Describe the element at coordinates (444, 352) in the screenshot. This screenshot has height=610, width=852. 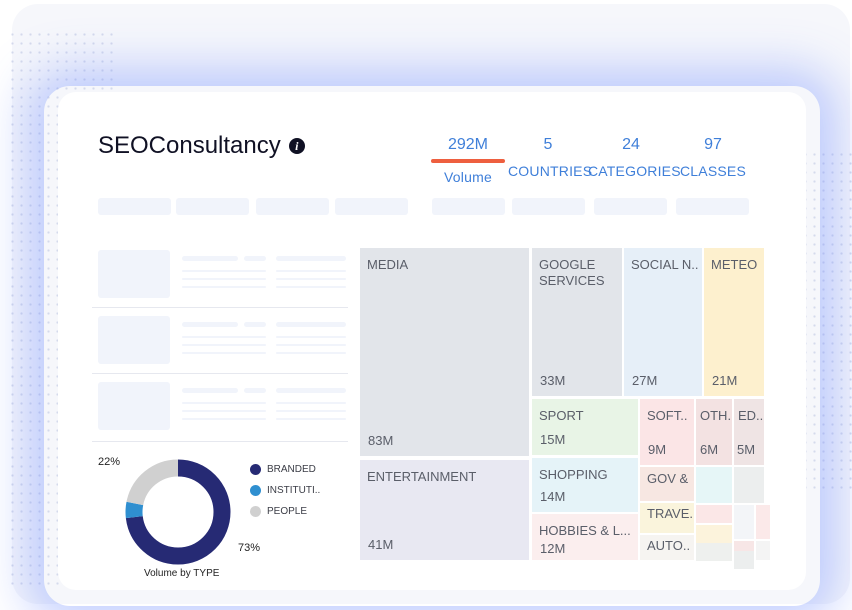
I see `treemap-tile-media: MEDIA 83M` at that location.